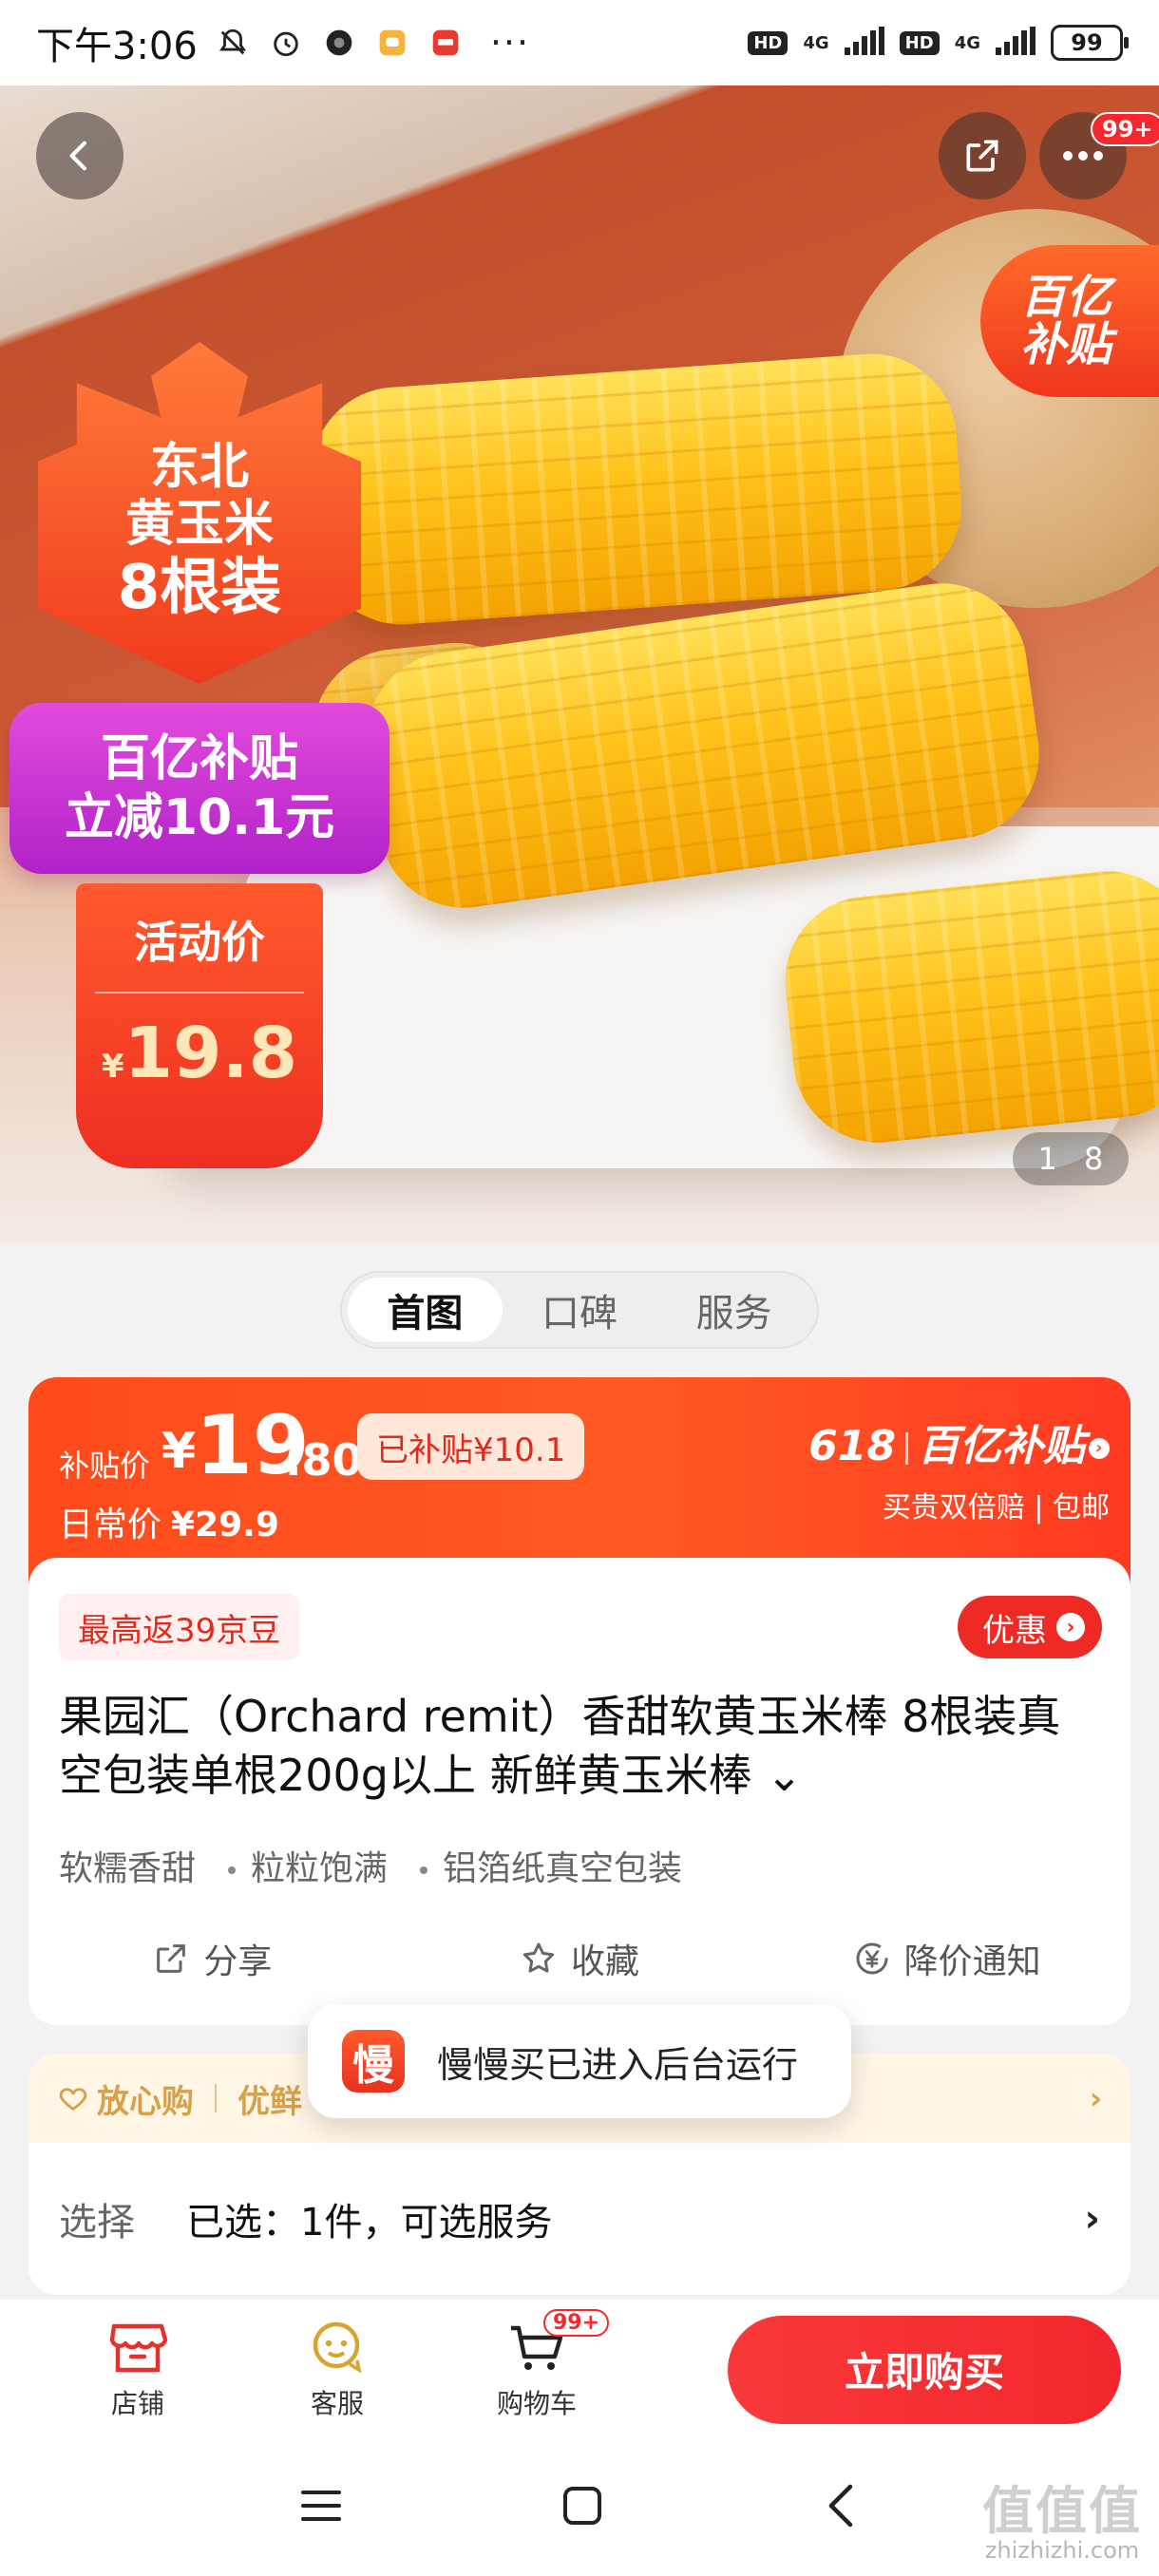  What do you see at coordinates (1083, 156) in the screenshot?
I see `more-dots-icon` at bounding box center [1083, 156].